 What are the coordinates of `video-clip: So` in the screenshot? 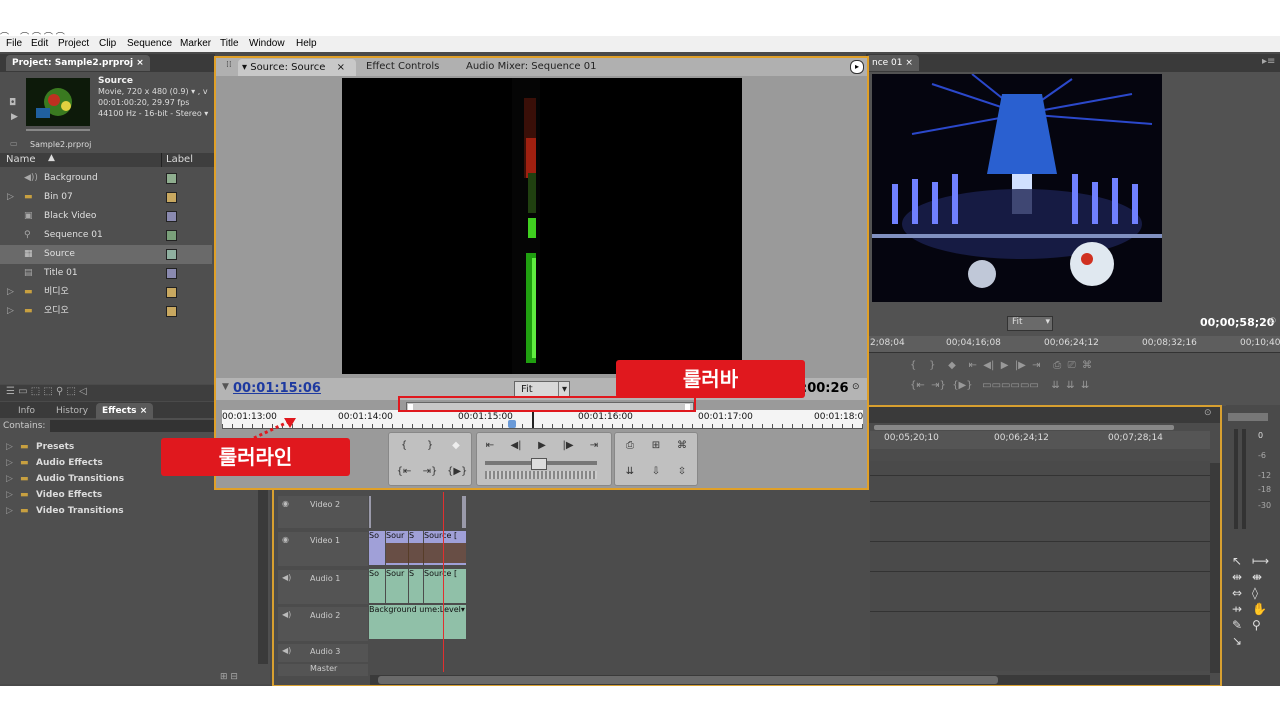 It's located at (377, 548).